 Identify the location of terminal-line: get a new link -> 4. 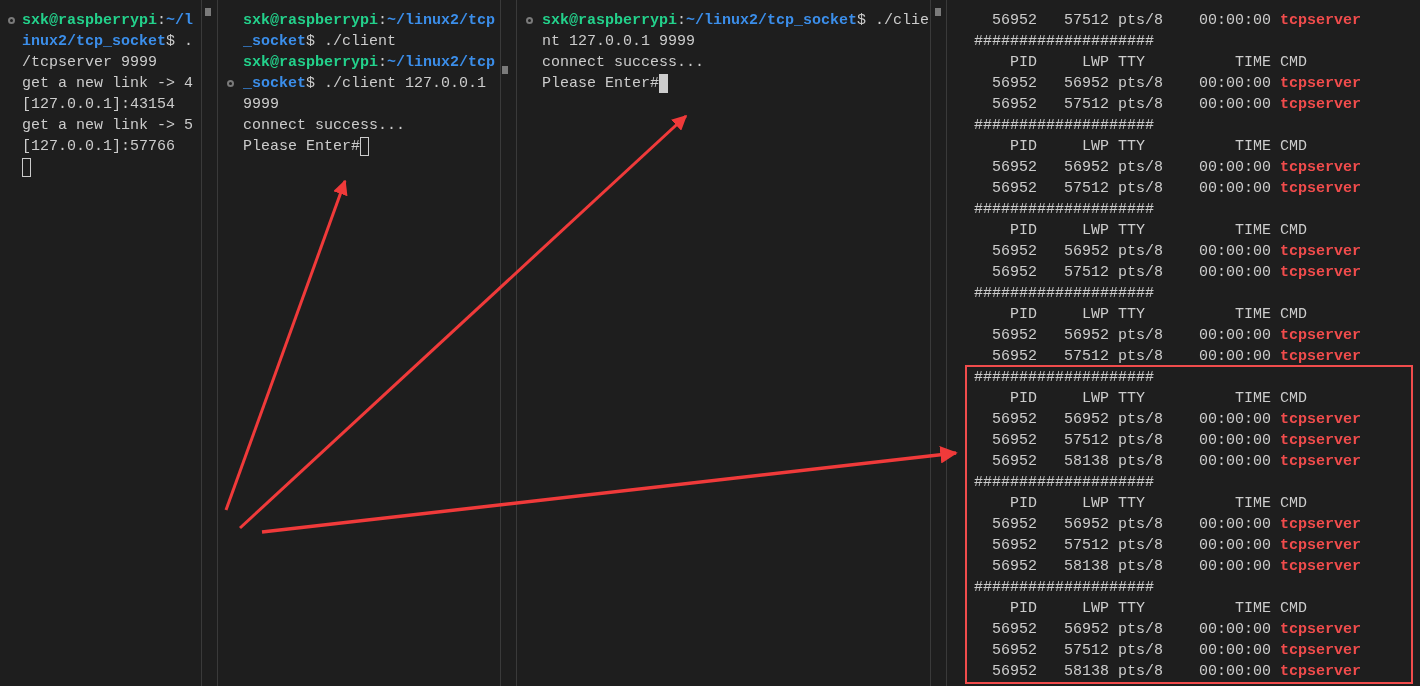
(108, 84).